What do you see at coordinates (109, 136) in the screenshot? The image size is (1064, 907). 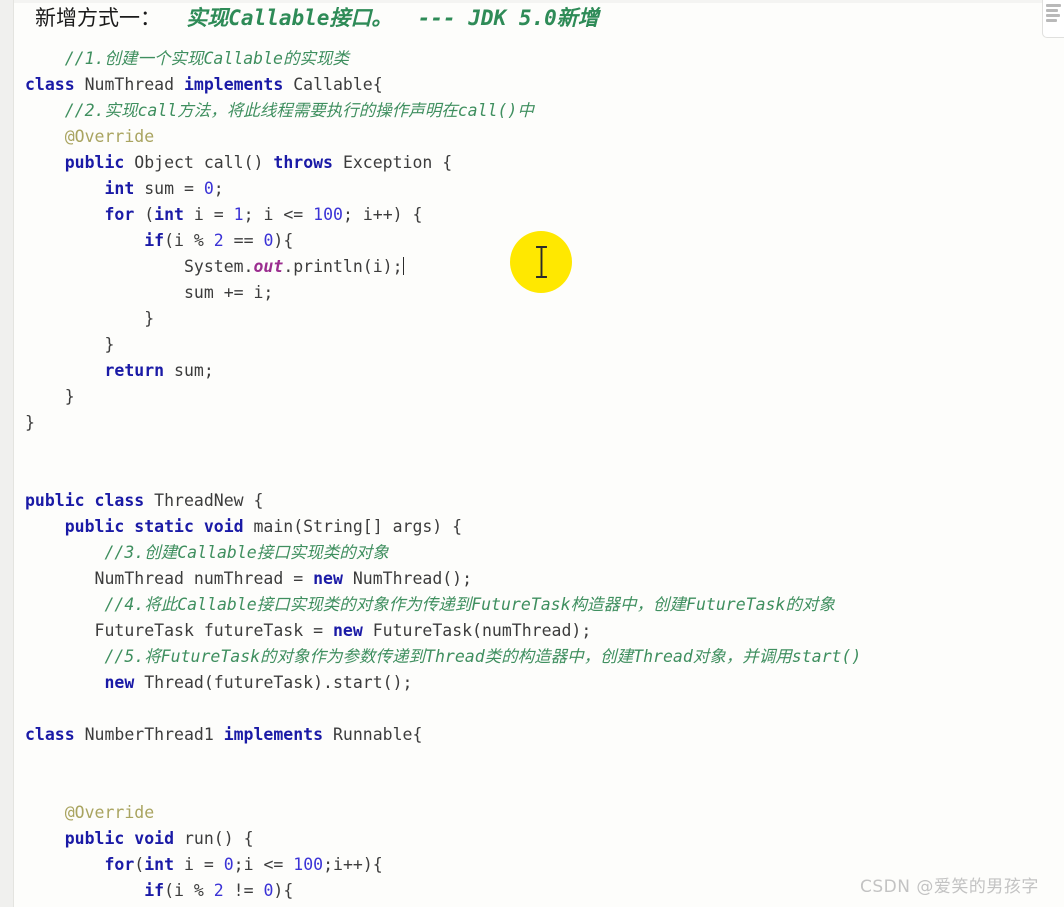 I see `annotation-override: @Override` at bounding box center [109, 136].